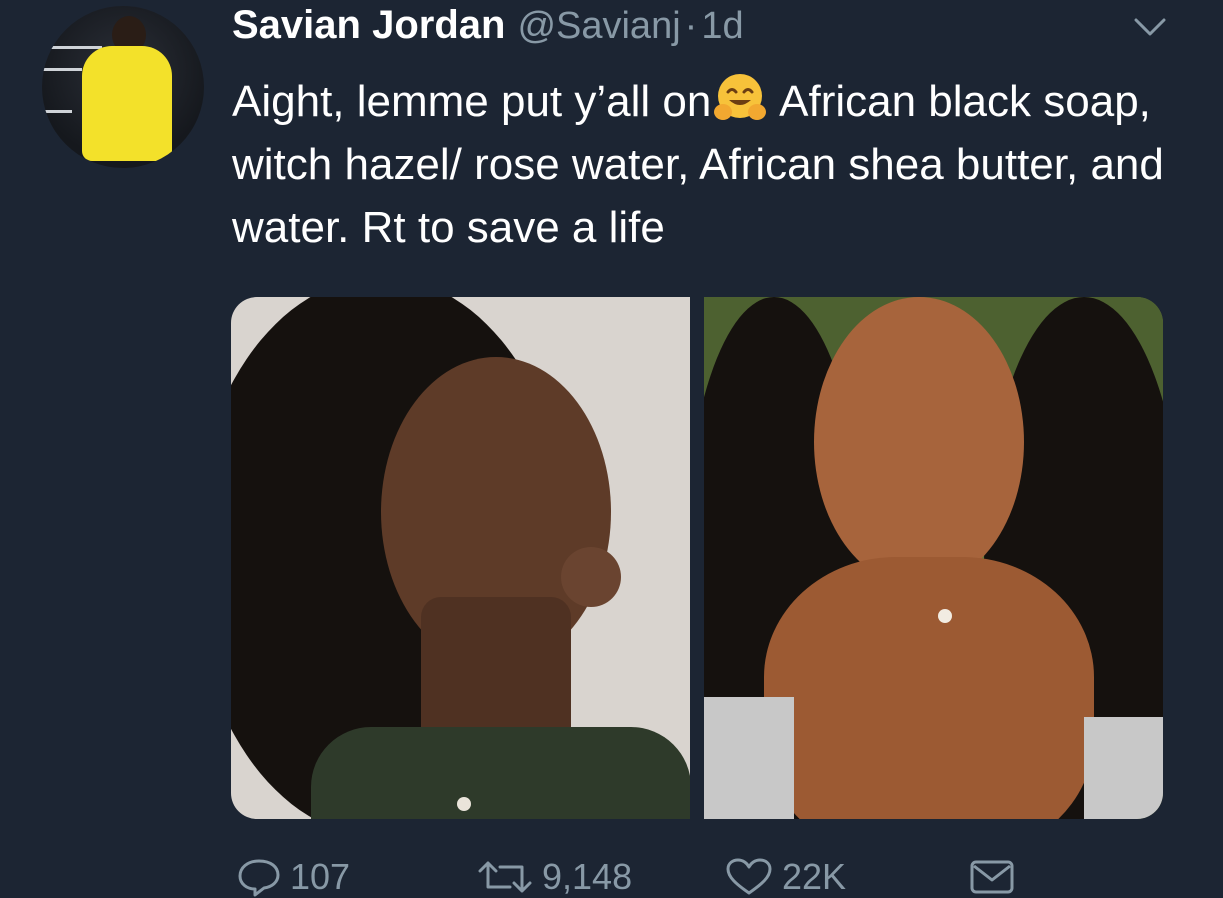  Describe the element at coordinates (749, 876) in the screenshot. I see `heart-icon` at that location.